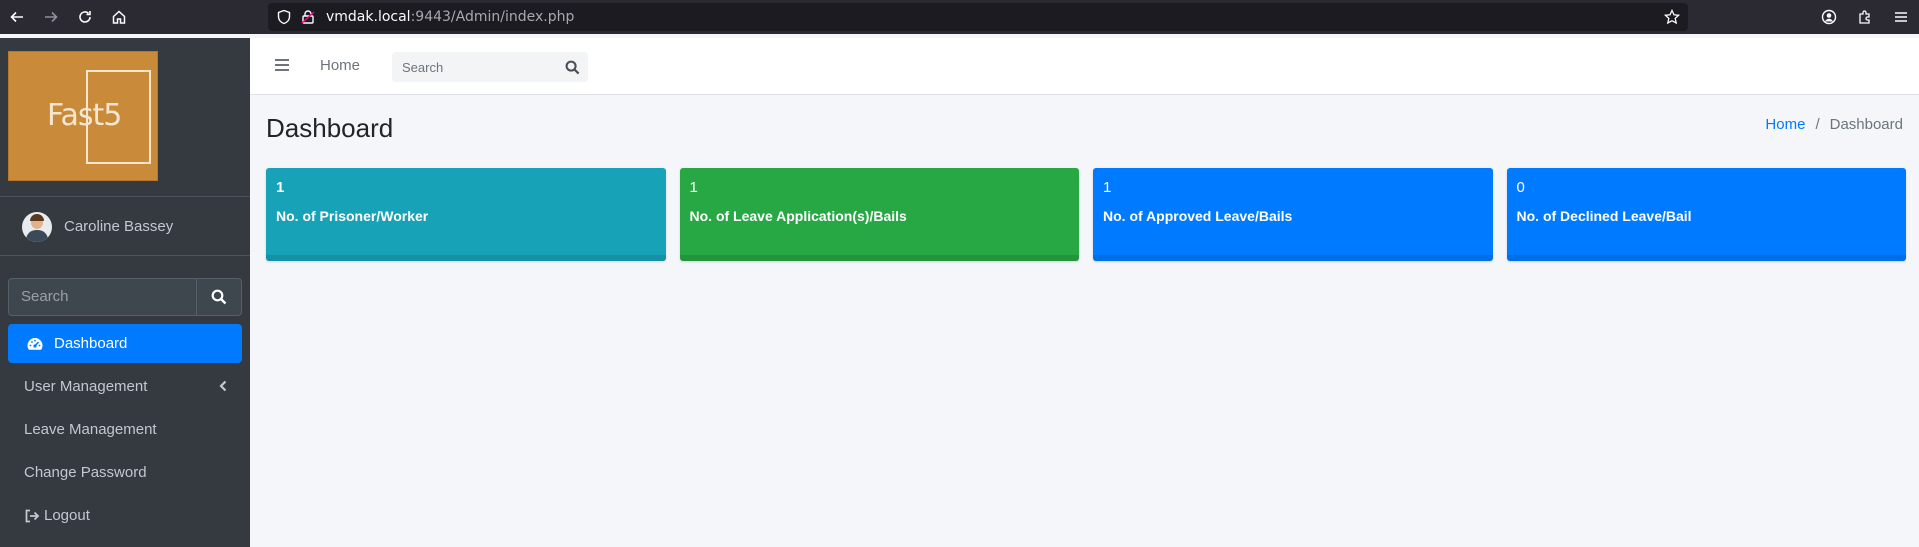 The height and width of the screenshot is (547, 1919). What do you see at coordinates (86, 386) in the screenshot?
I see `sidebar-item-label: User Management` at bounding box center [86, 386].